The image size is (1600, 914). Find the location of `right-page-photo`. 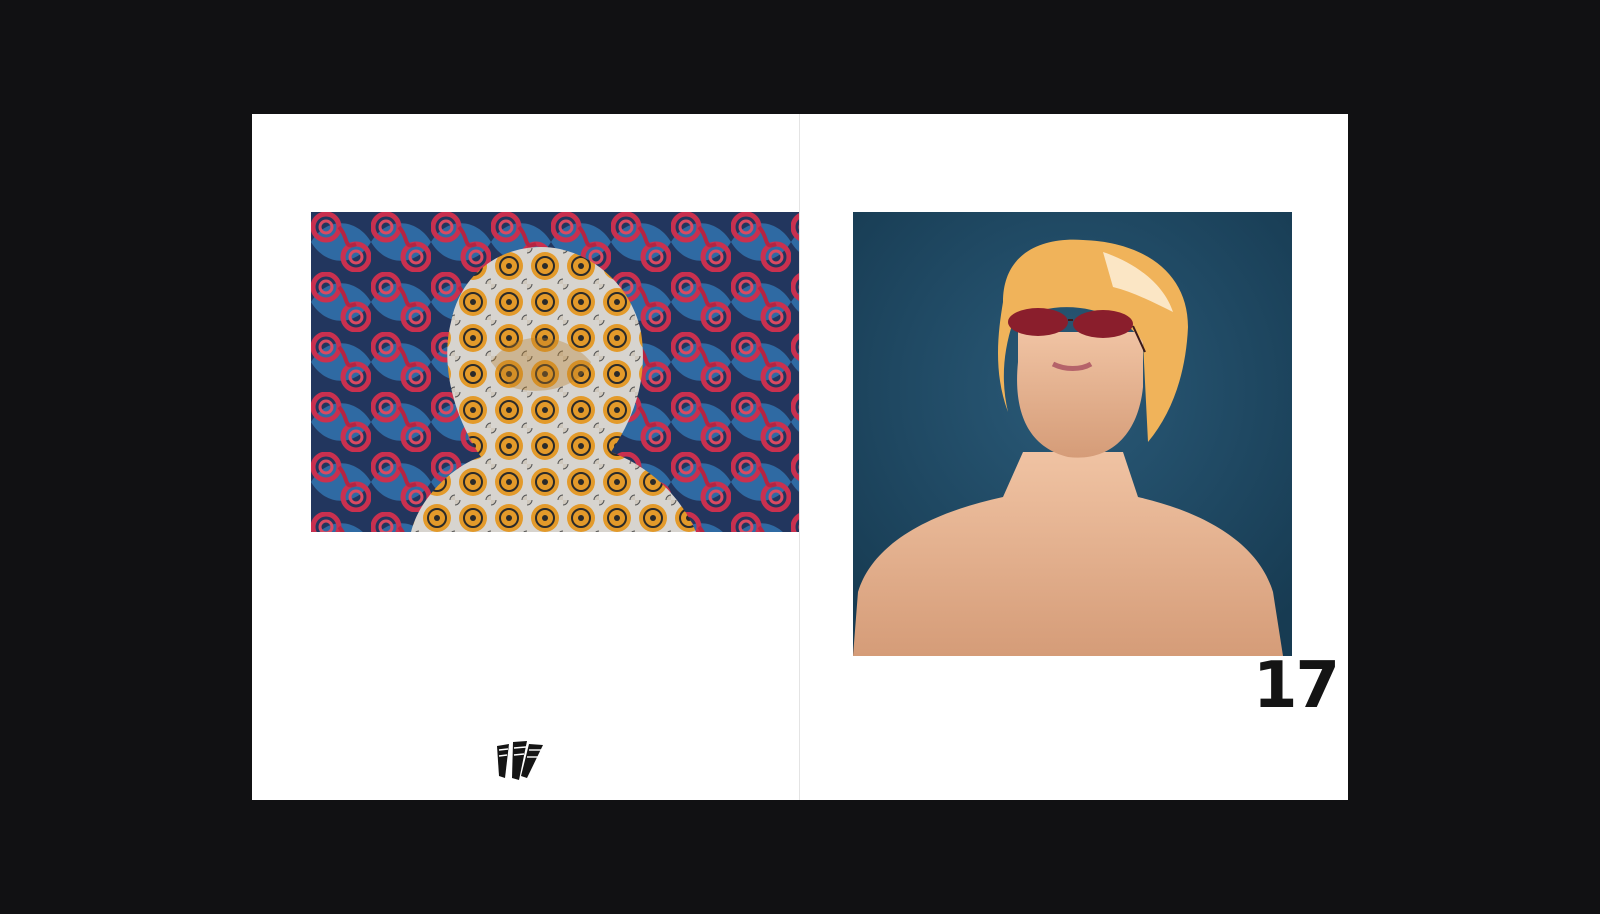

right-page-photo is located at coordinates (1072, 434).